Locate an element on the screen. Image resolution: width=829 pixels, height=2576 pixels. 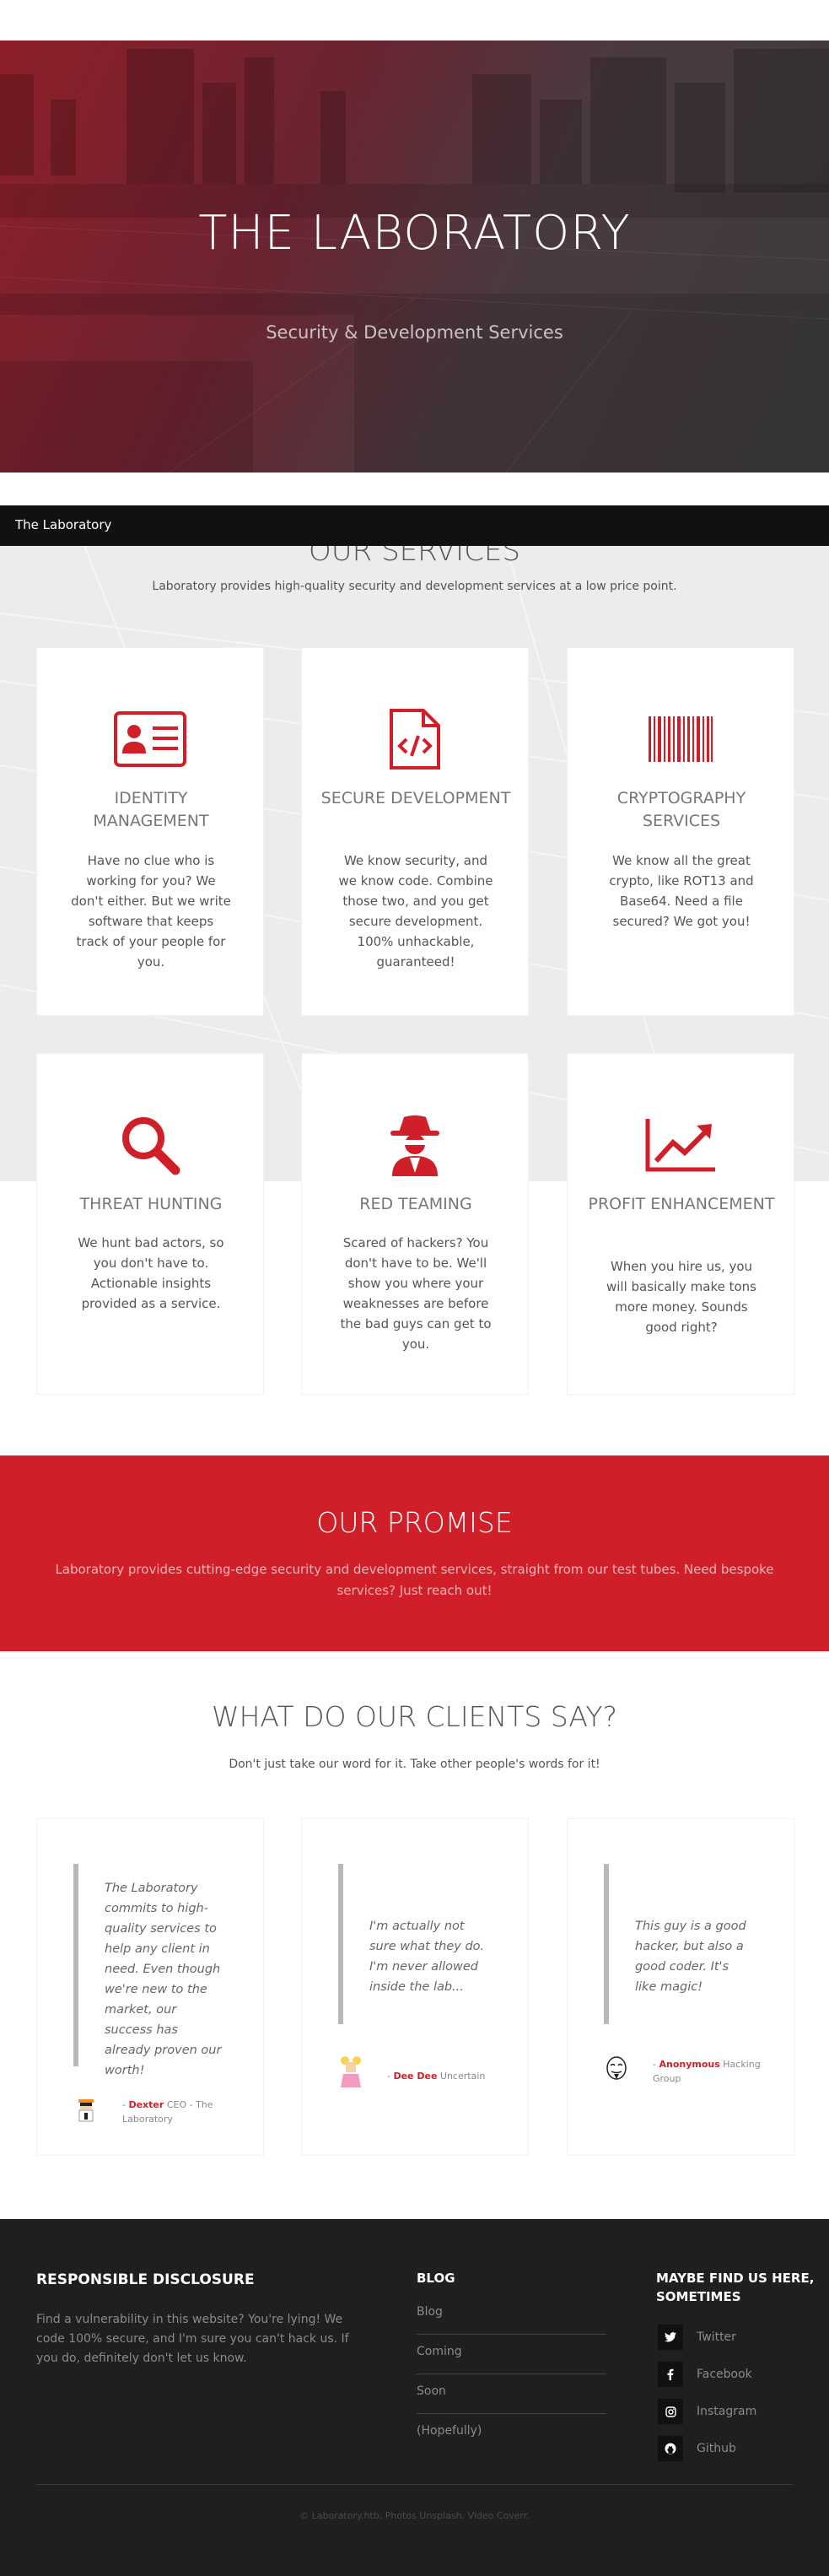
chart-line-icon is located at coordinates (681, 1145).